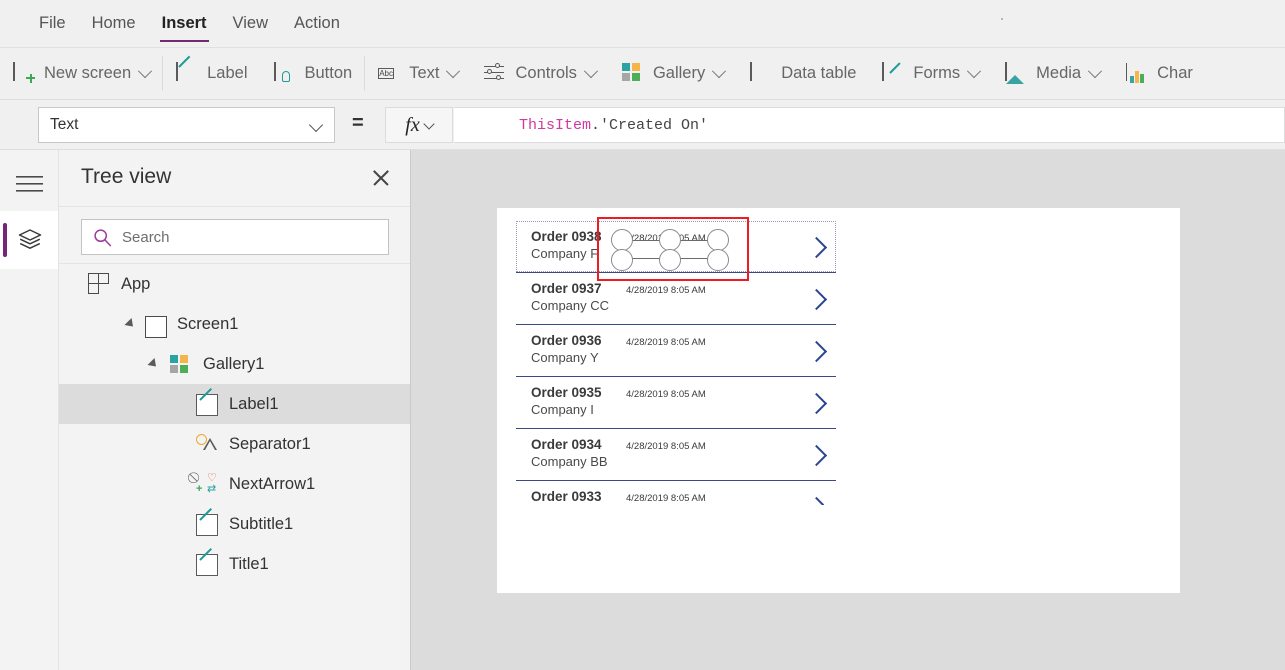 The image size is (1285, 670). I want to click on icons-icon: ⃠ ♡ + ⇄, so click(206, 483).